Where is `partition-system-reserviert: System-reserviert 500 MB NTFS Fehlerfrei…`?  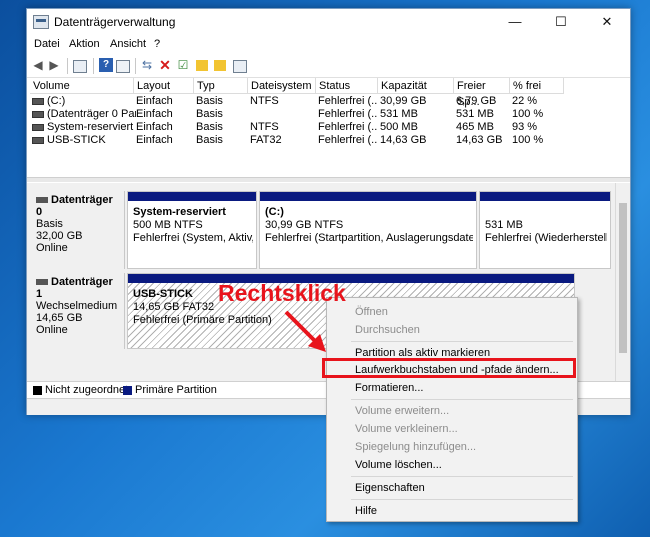
partition-system-reserviert: System-reserviert 500 MB NTFS Fehlerfrei… is located at coordinates (192, 230).